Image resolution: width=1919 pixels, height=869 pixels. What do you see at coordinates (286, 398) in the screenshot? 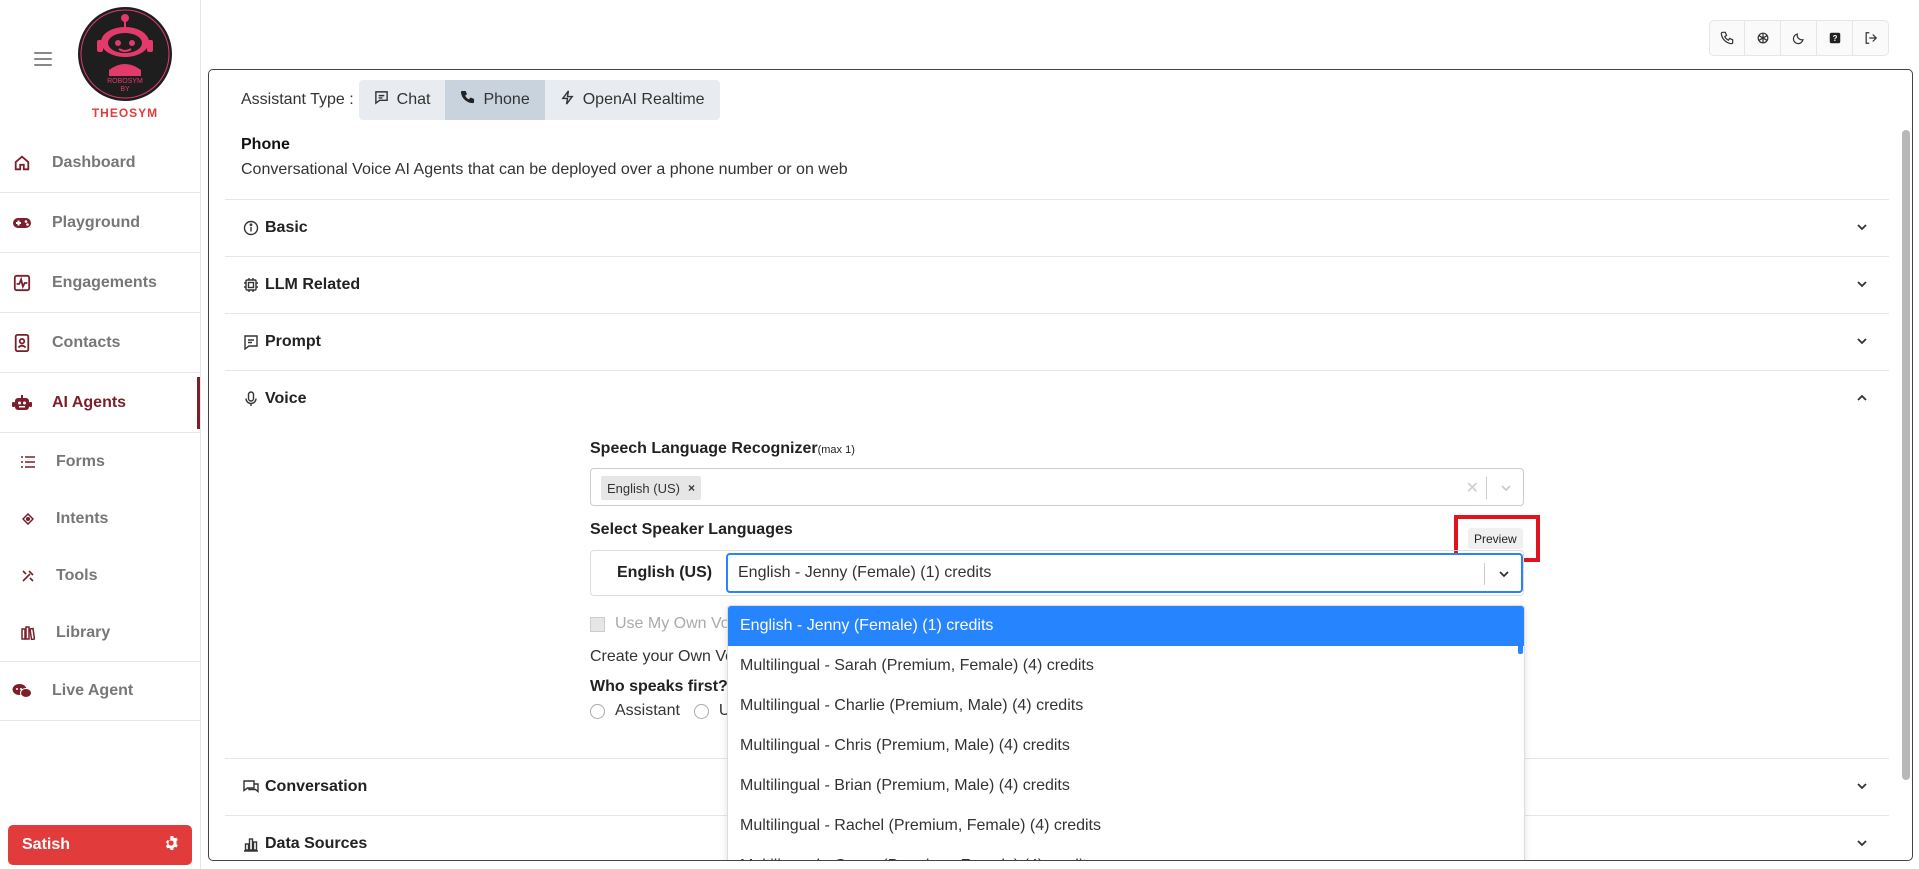
I see `section-title: Voice` at bounding box center [286, 398].